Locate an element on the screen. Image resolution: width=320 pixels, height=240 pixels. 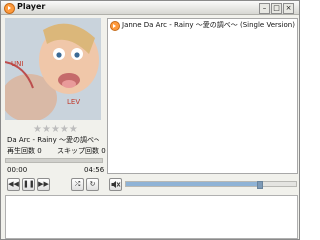
rating-stars: ★★★★★ is located at coordinates (55, 129).